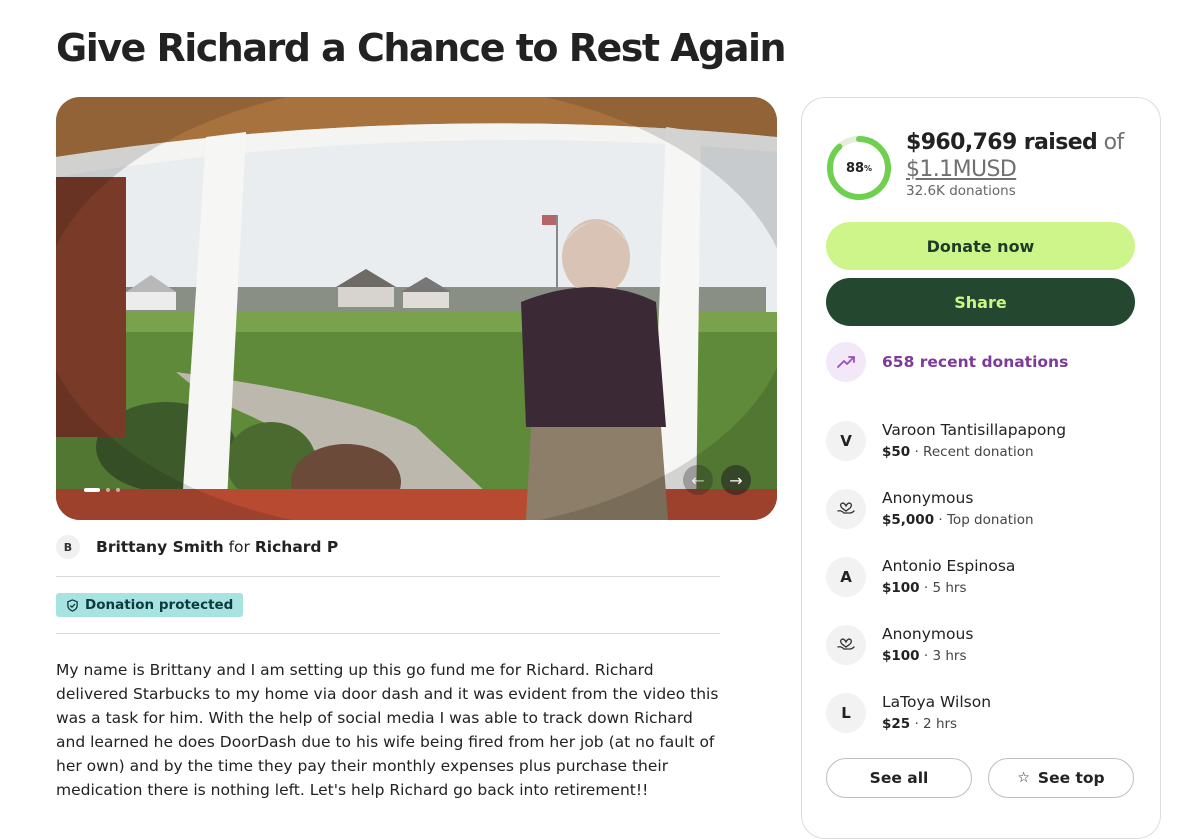 Image resolution: width=1187 pixels, height=839 pixels. Describe the element at coordinates (1002, 142) in the screenshot. I see `raised-amount: $960,769 raised` at that location.